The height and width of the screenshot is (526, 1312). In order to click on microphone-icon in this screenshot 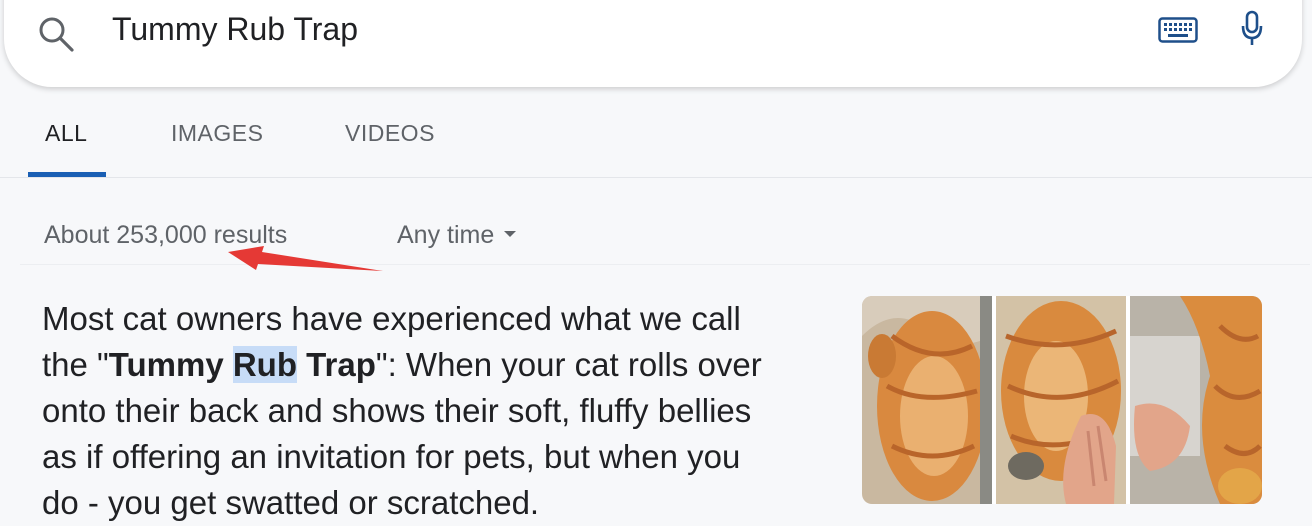, I will do `click(1252, 29)`.